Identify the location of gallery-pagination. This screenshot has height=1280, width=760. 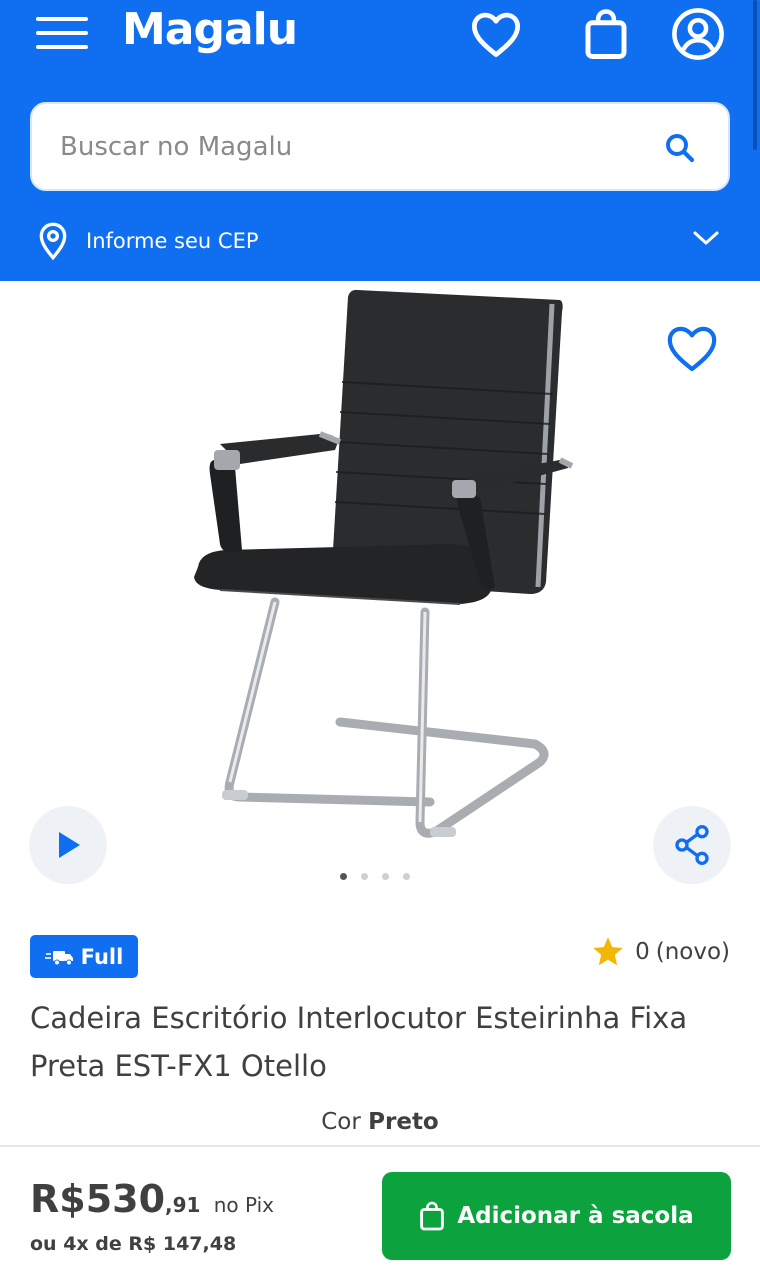
(375, 876).